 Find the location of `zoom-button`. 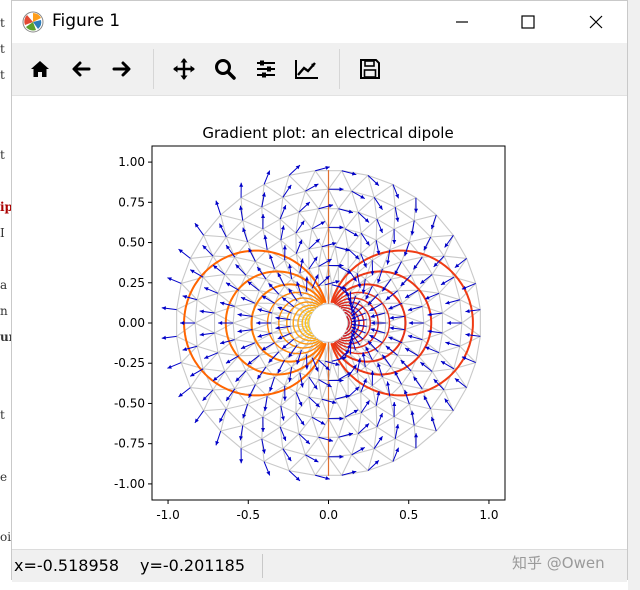

zoom-button is located at coordinates (225, 69).